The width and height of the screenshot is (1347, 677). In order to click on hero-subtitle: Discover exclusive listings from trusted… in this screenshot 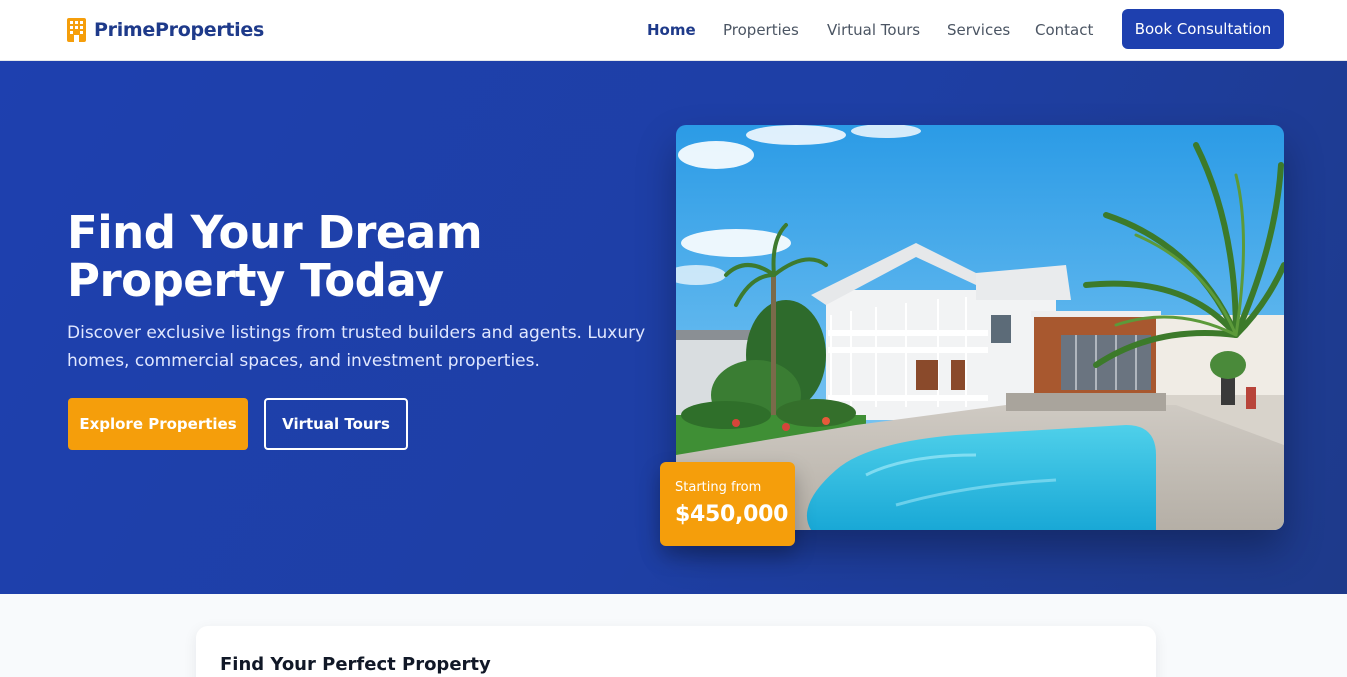, I will do `click(356, 347)`.